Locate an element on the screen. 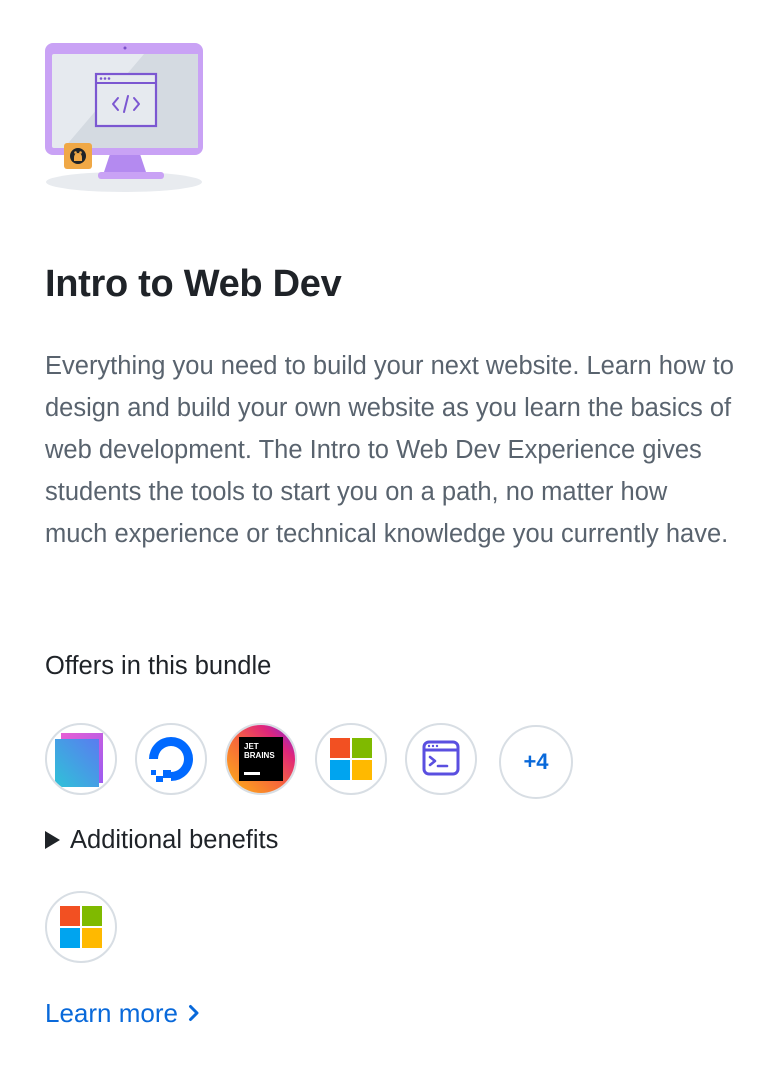  additional-benefits-toggle: Additional benefits is located at coordinates (161, 840).